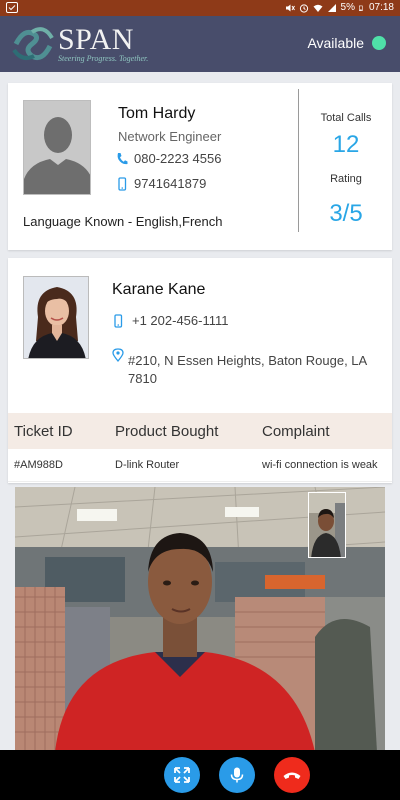 Image resolution: width=400 pixels, height=800 pixels. What do you see at coordinates (170, 136) in the screenshot?
I see `agent-role: Network Engineer` at bounding box center [170, 136].